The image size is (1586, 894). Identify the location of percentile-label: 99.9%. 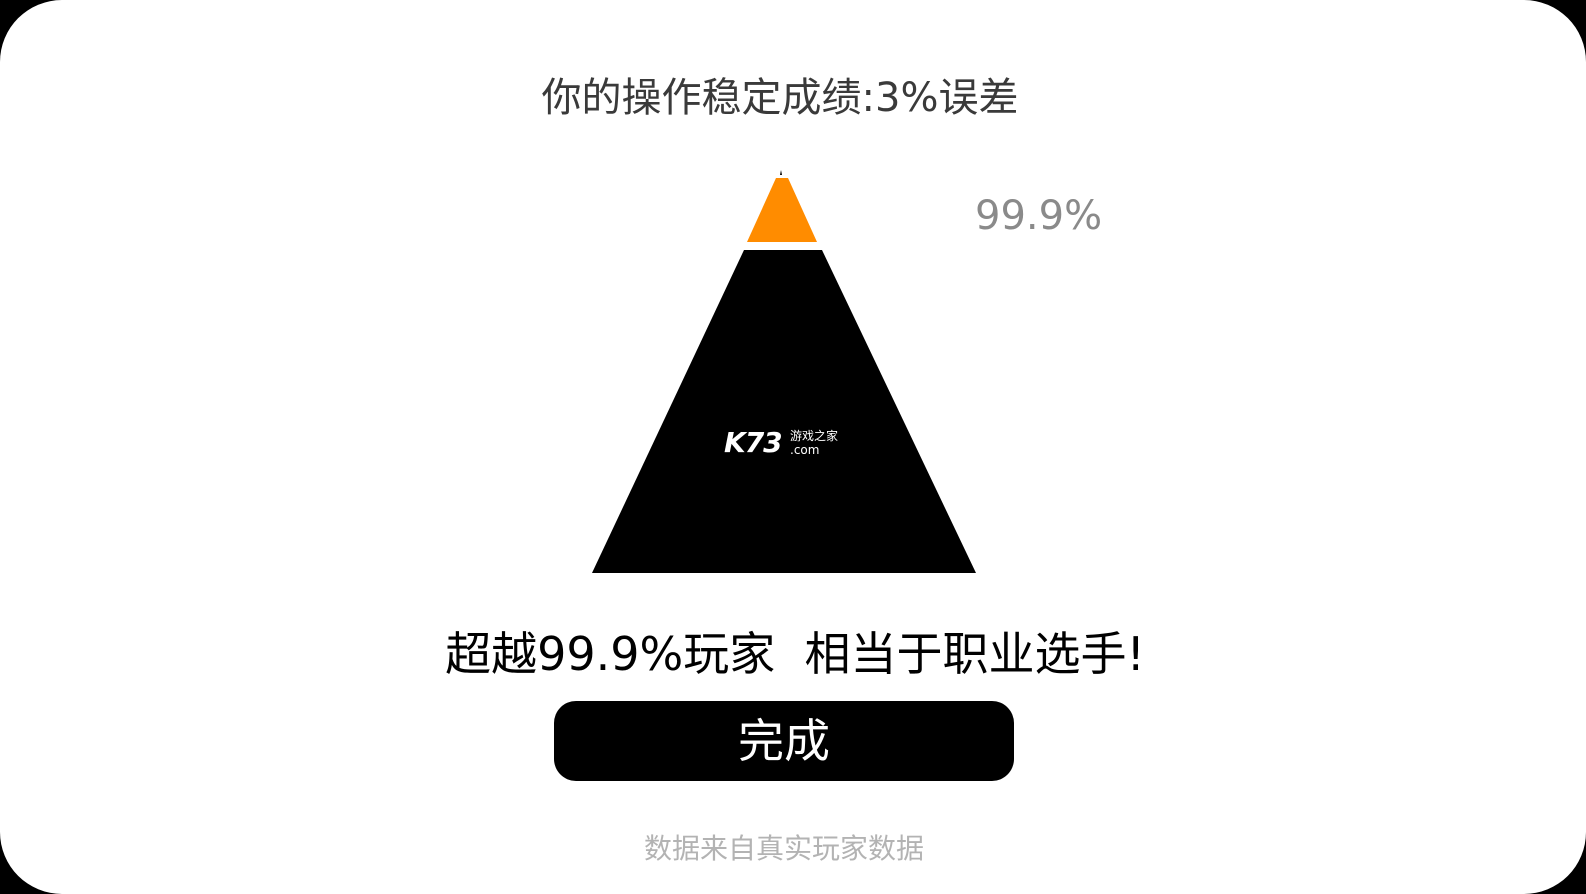
(1039, 216).